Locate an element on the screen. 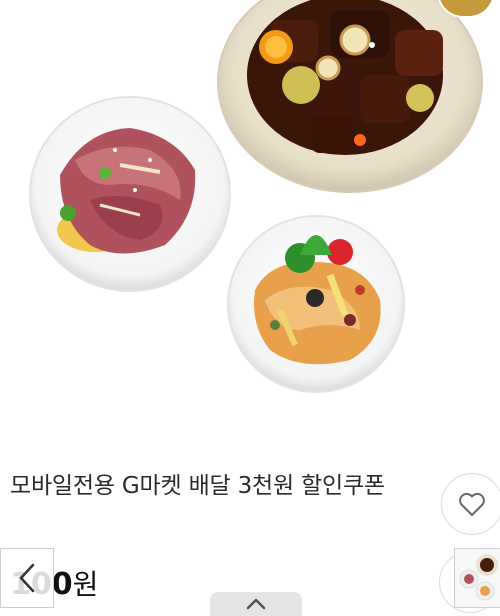 The width and height of the screenshot is (500, 616). favorite-button is located at coordinates (470, 504).